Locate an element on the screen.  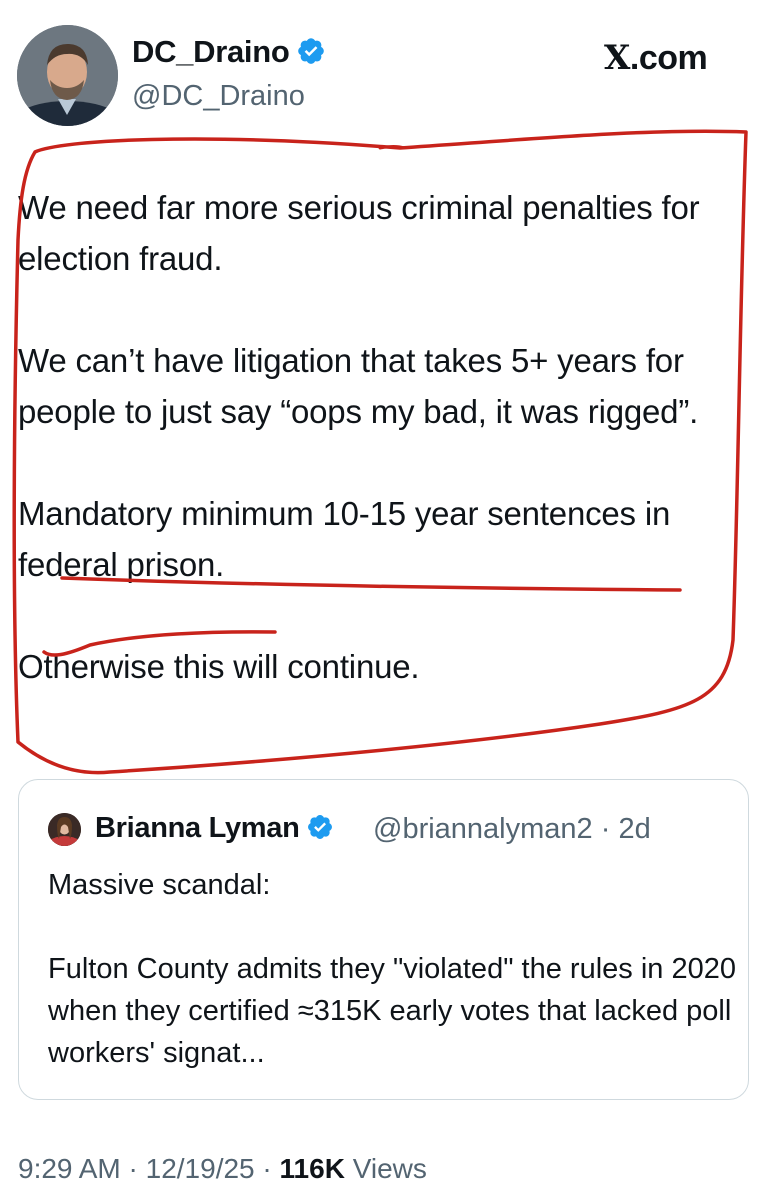
views-count: 116K is located at coordinates (312, 1168).